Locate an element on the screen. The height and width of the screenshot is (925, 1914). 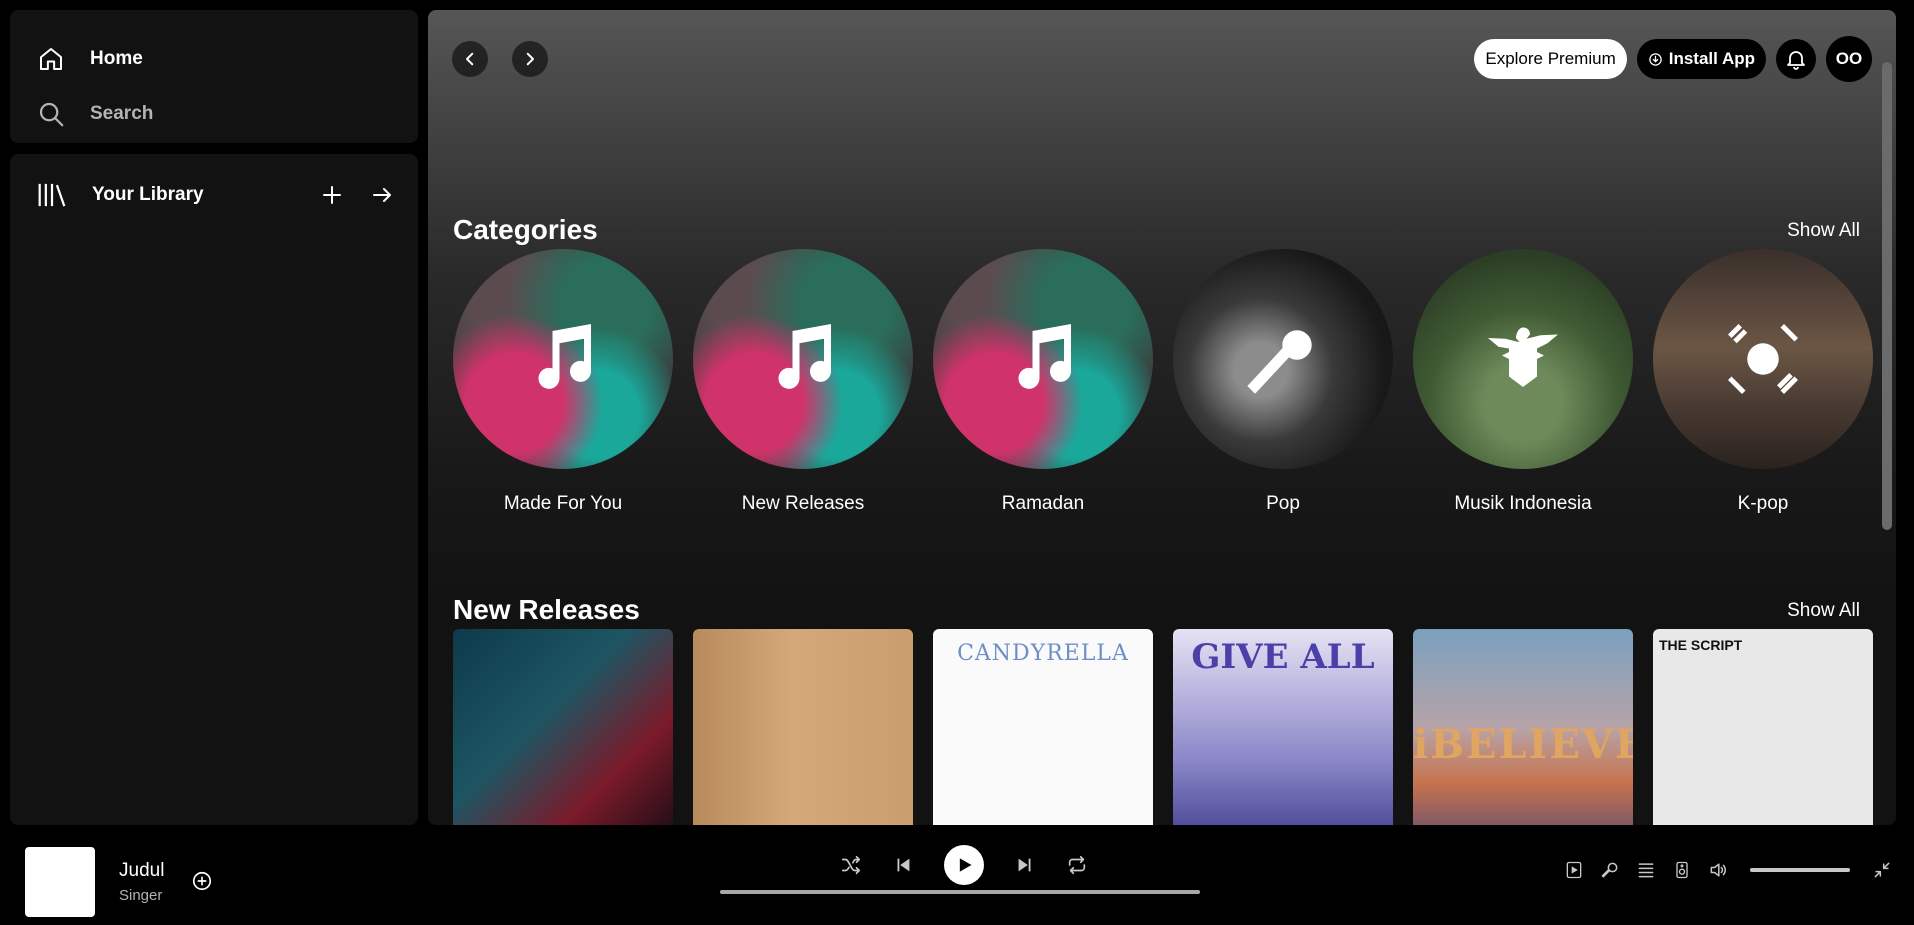
library-icon is located at coordinates (52, 195).